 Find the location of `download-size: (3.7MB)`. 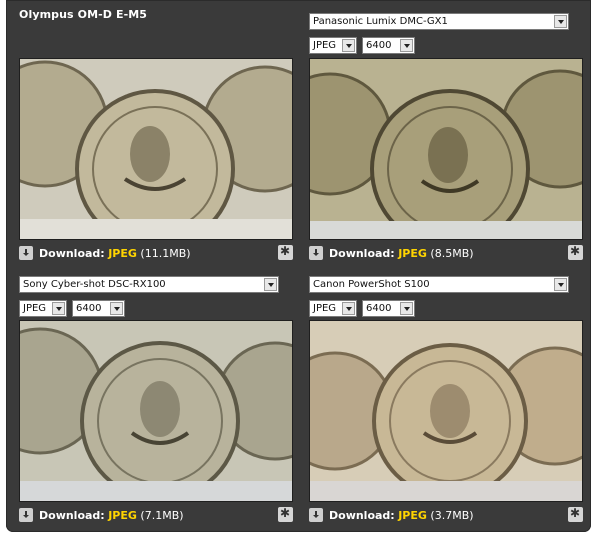

download-size: (3.7MB) is located at coordinates (452, 515).